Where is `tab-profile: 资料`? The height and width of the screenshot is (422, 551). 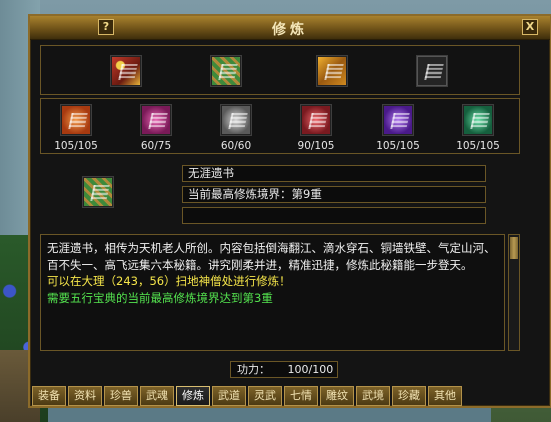 tab-profile: 资料 is located at coordinates (85, 396).